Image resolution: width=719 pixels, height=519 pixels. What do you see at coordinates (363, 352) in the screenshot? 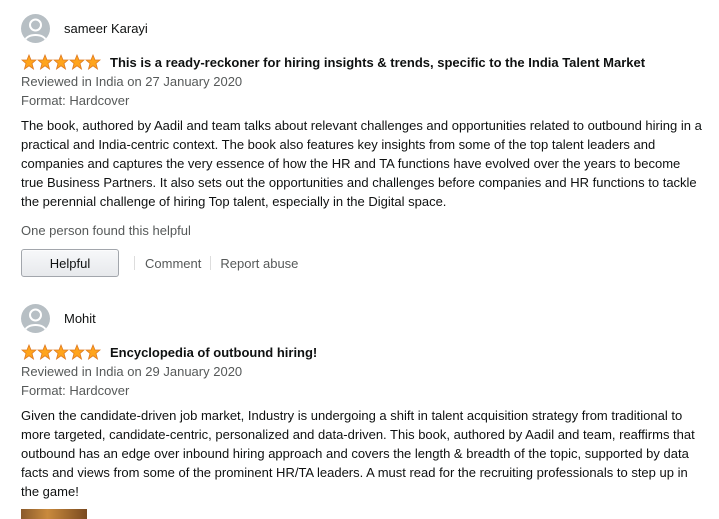
I see `review-title-row: Encyclopedia of outbound hiring!` at bounding box center [363, 352].